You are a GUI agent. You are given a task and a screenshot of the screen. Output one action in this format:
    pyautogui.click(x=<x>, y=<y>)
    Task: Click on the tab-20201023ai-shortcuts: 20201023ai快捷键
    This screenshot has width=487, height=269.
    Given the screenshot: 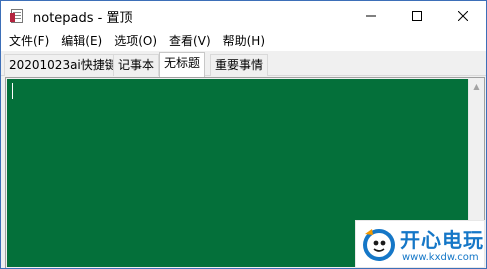 What is the action you would take?
    pyautogui.click(x=63, y=65)
    